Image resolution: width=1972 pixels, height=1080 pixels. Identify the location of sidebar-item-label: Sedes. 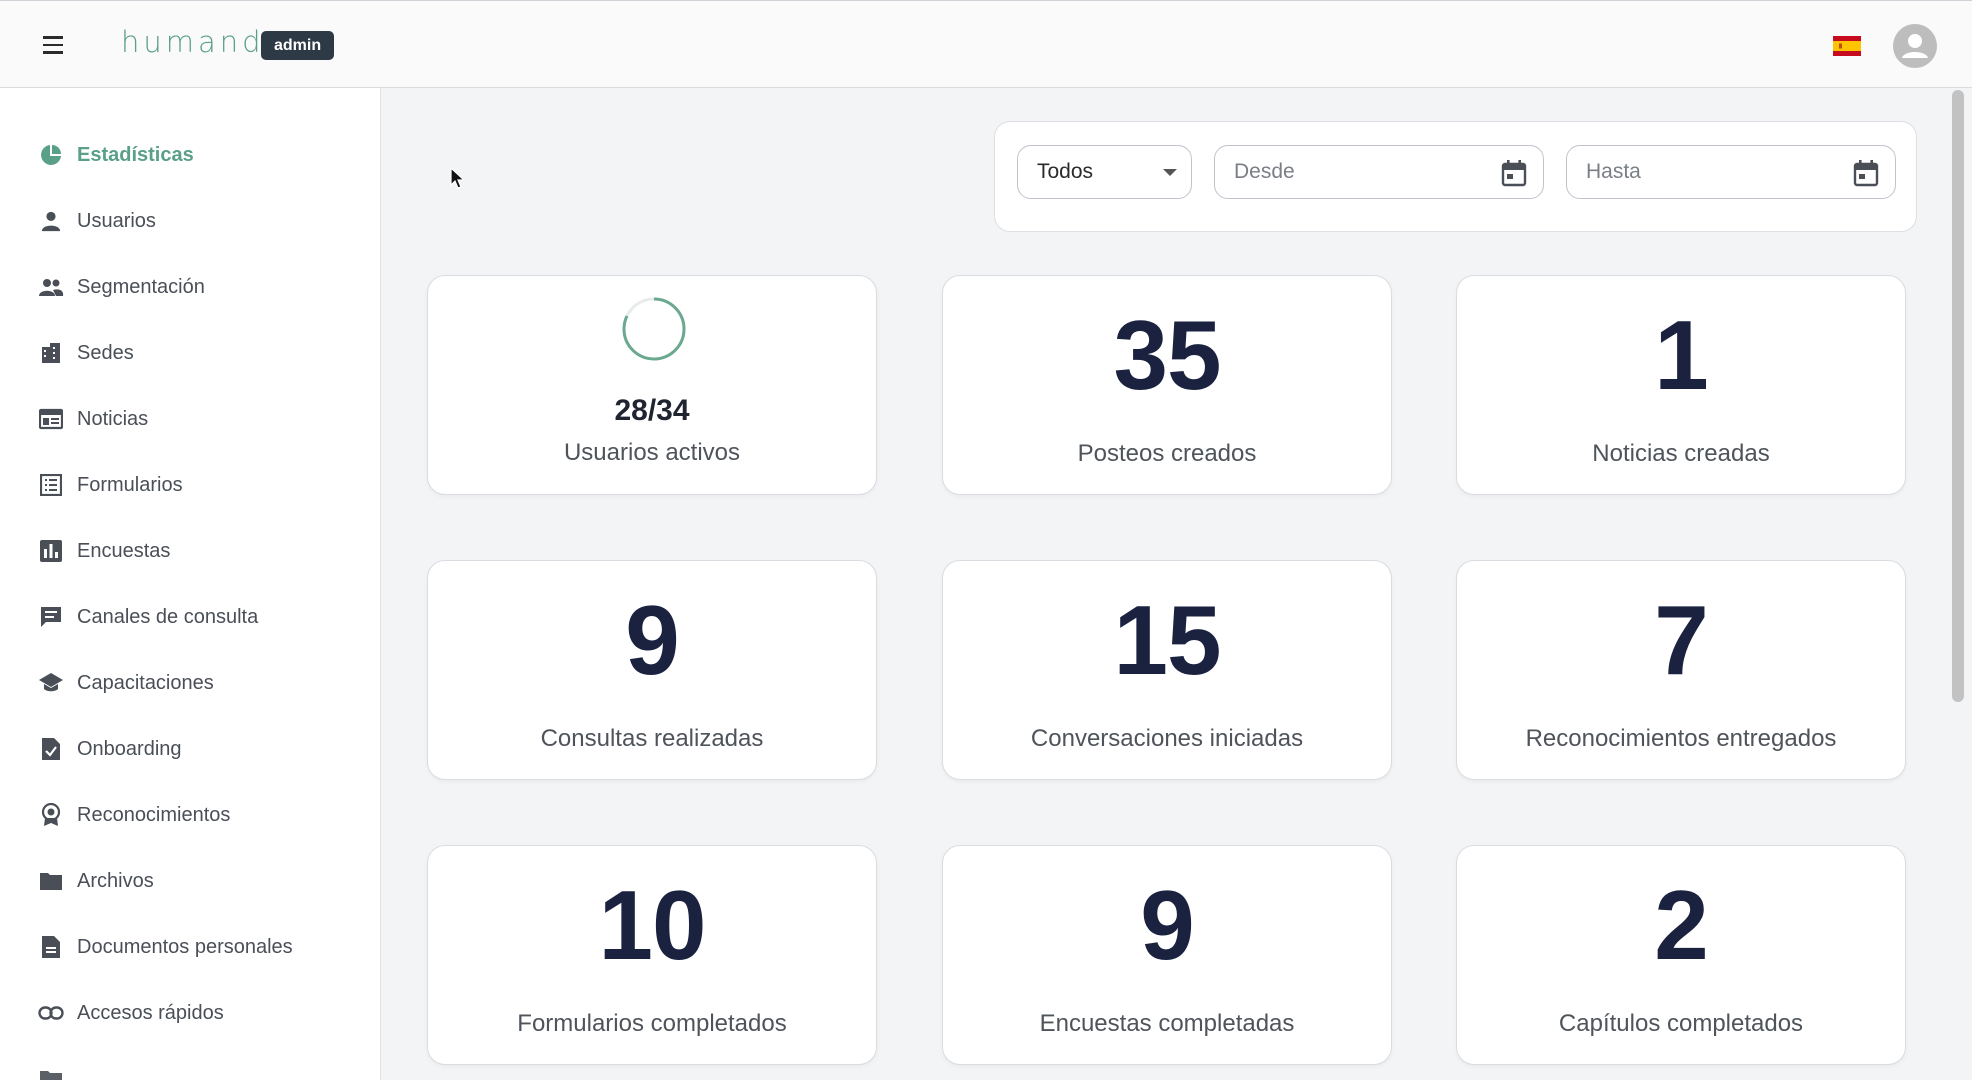
(105, 352).